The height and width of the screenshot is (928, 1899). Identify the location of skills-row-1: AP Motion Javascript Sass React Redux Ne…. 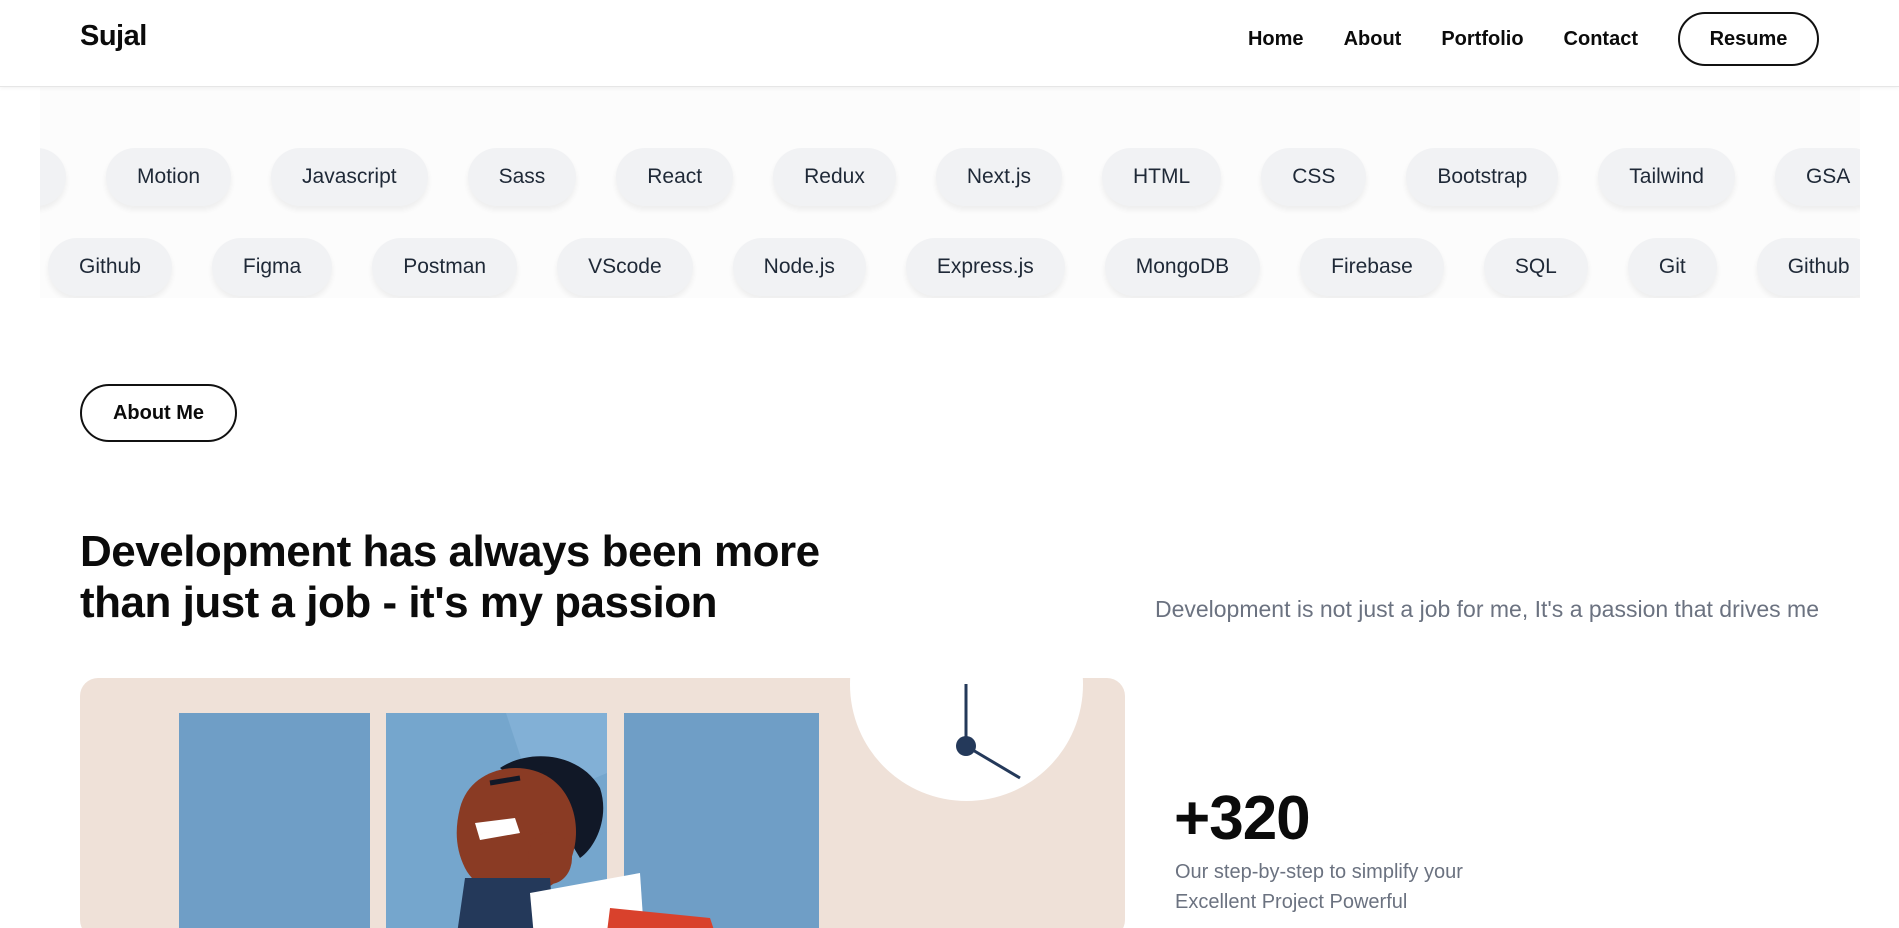
(950, 177).